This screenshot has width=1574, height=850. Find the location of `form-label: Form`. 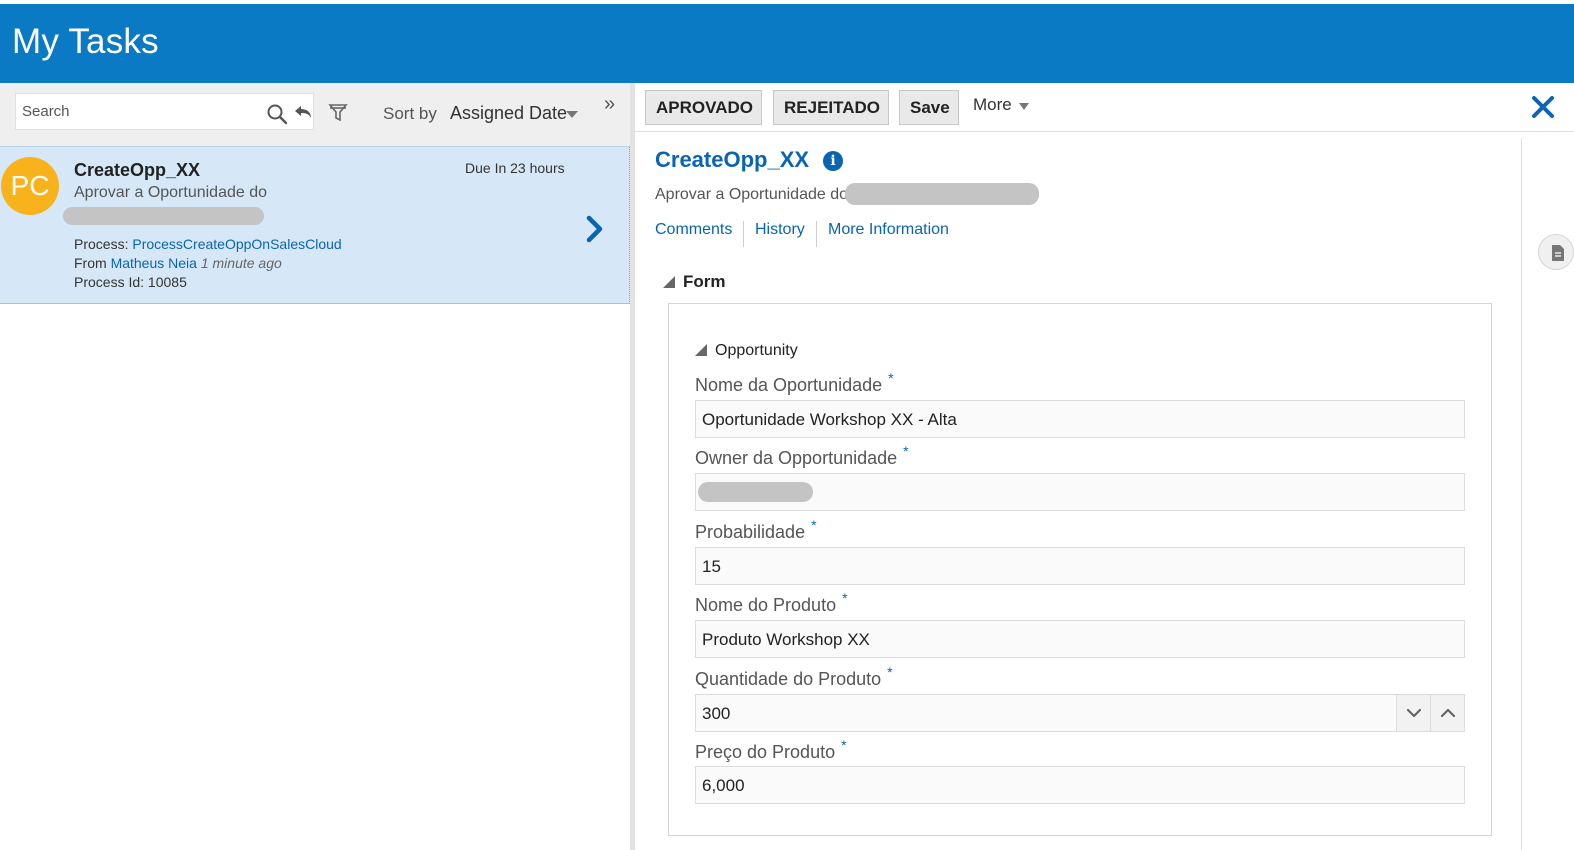

form-label: Form is located at coordinates (704, 281).